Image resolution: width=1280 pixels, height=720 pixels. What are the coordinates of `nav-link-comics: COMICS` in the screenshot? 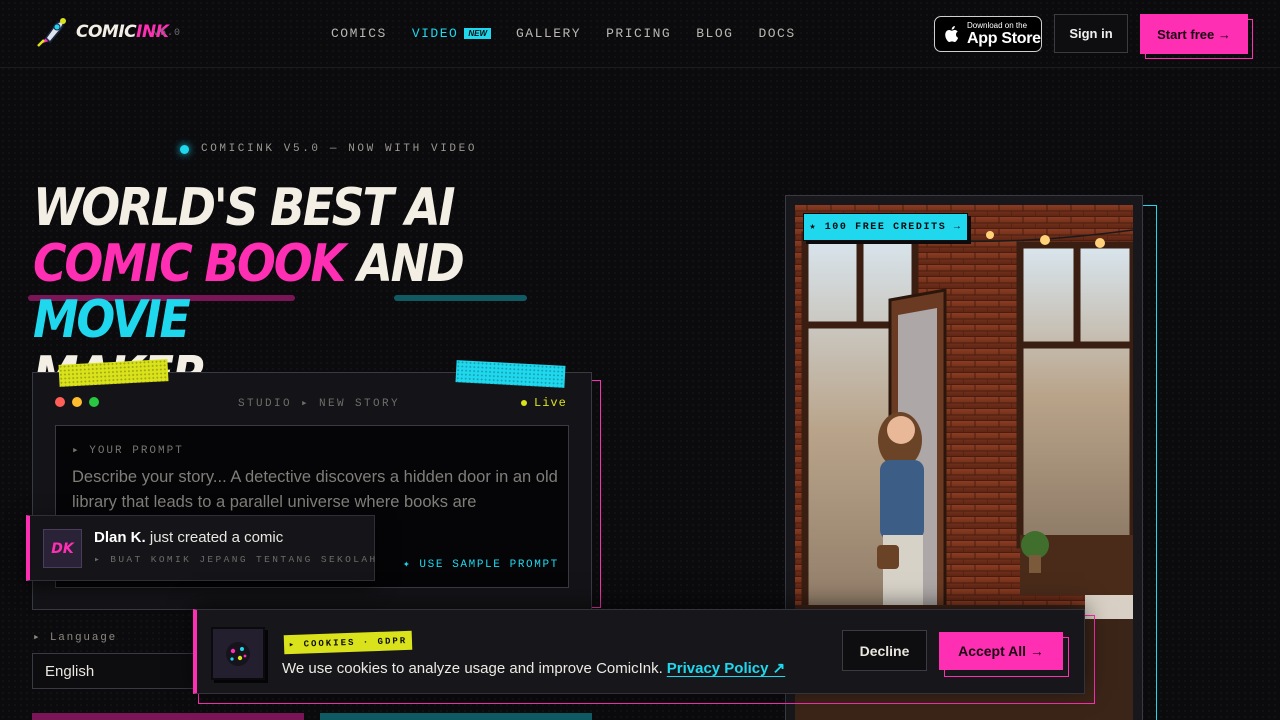 It's located at (359, 33).